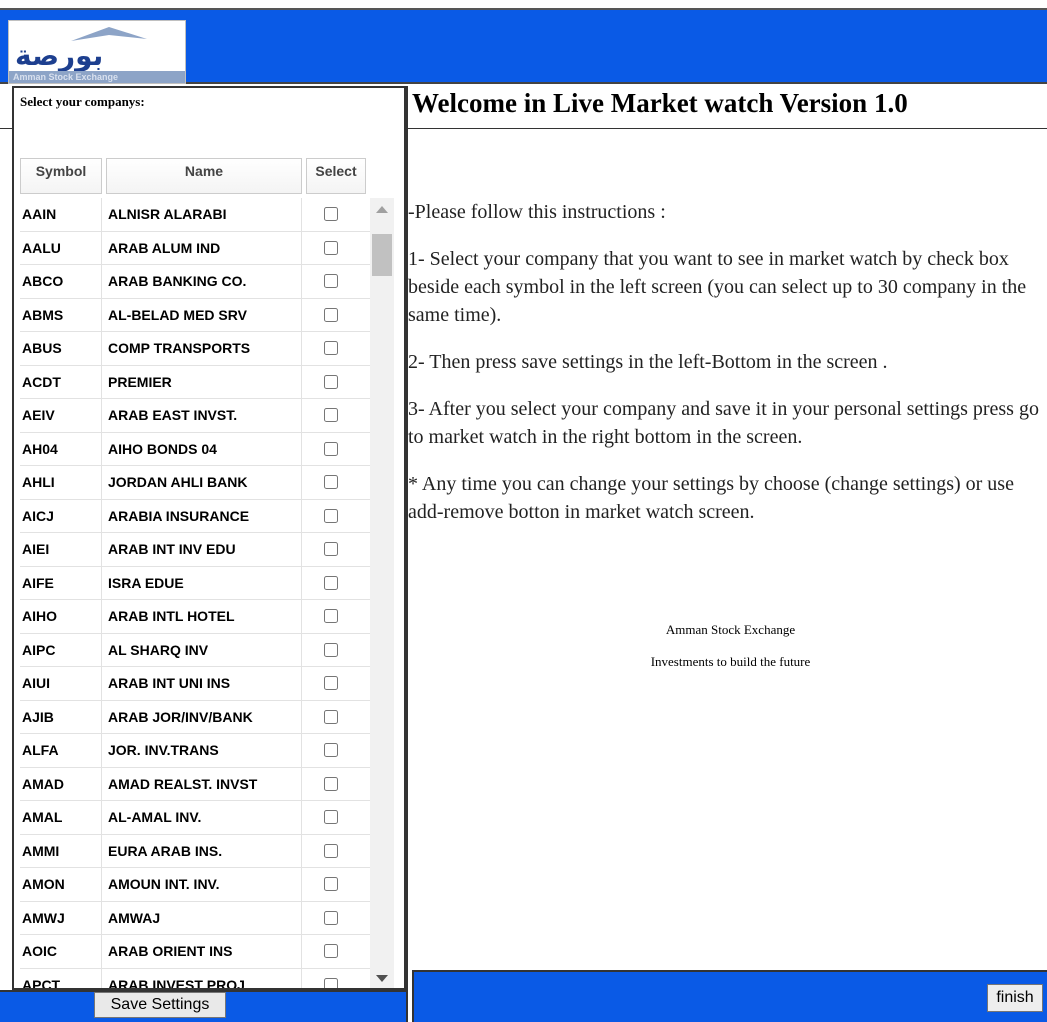  Describe the element at coordinates (1015, 998) in the screenshot. I see `finish-button: finish` at that location.